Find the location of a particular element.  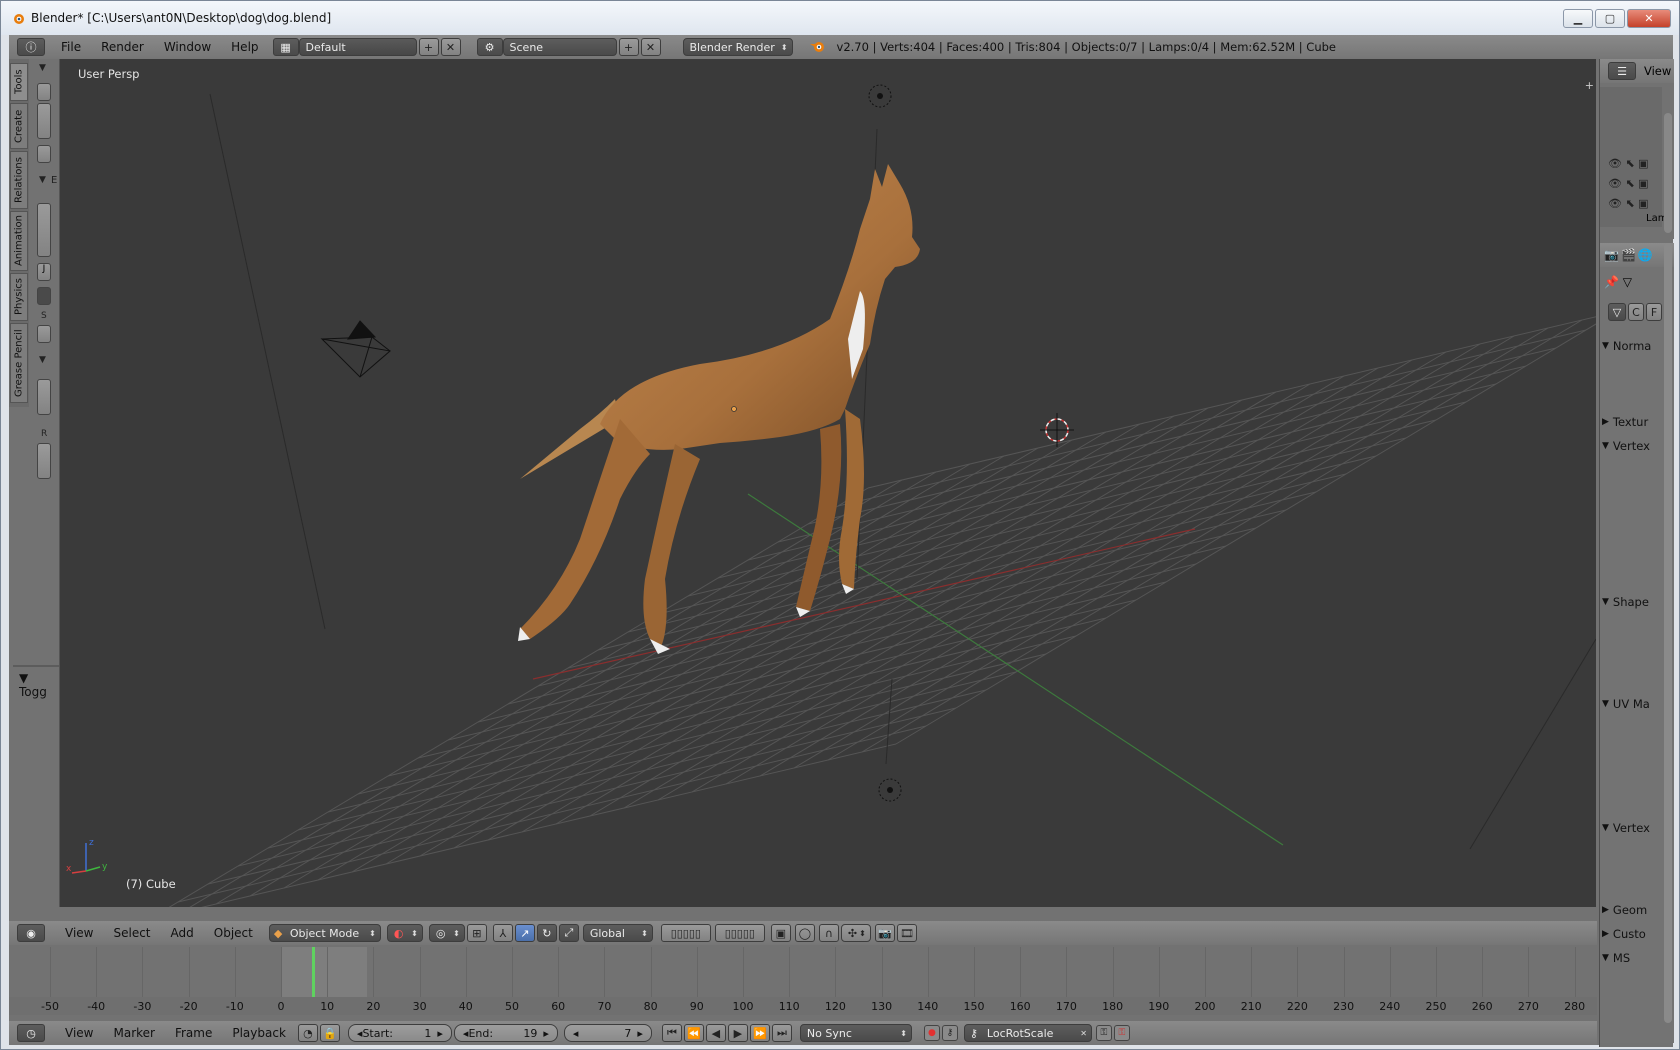

render-engine-select: Blender Render ⬍ is located at coordinates (737, 47).